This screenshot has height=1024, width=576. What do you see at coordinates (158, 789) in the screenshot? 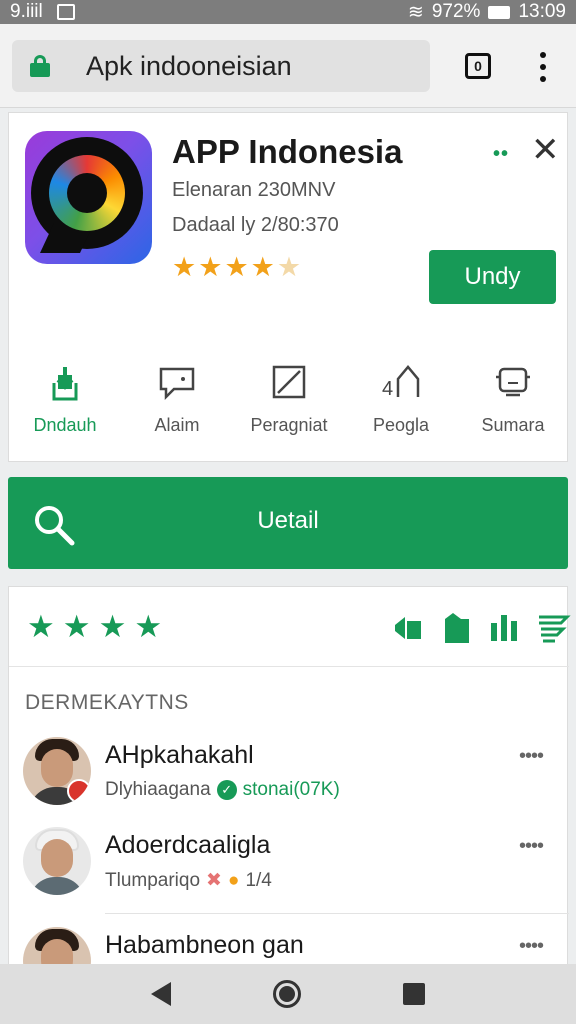
I see `review-meta-text: Dlyhiaagana` at bounding box center [158, 789].